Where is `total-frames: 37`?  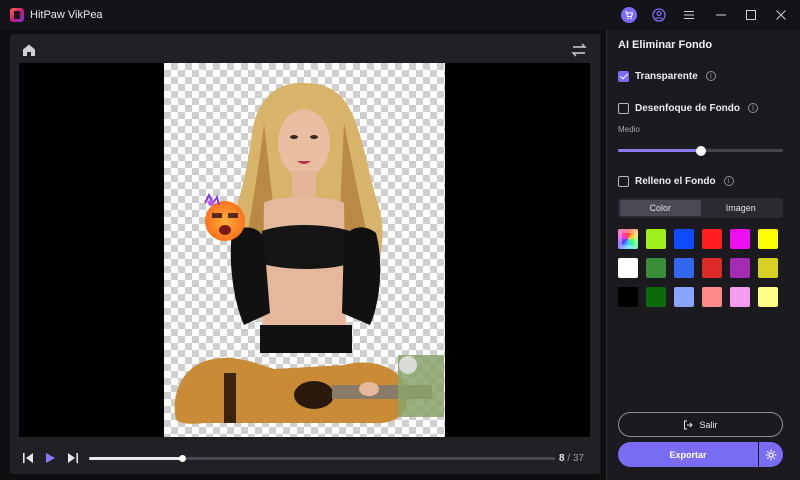 total-frames: 37 is located at coordinates (578, 458).